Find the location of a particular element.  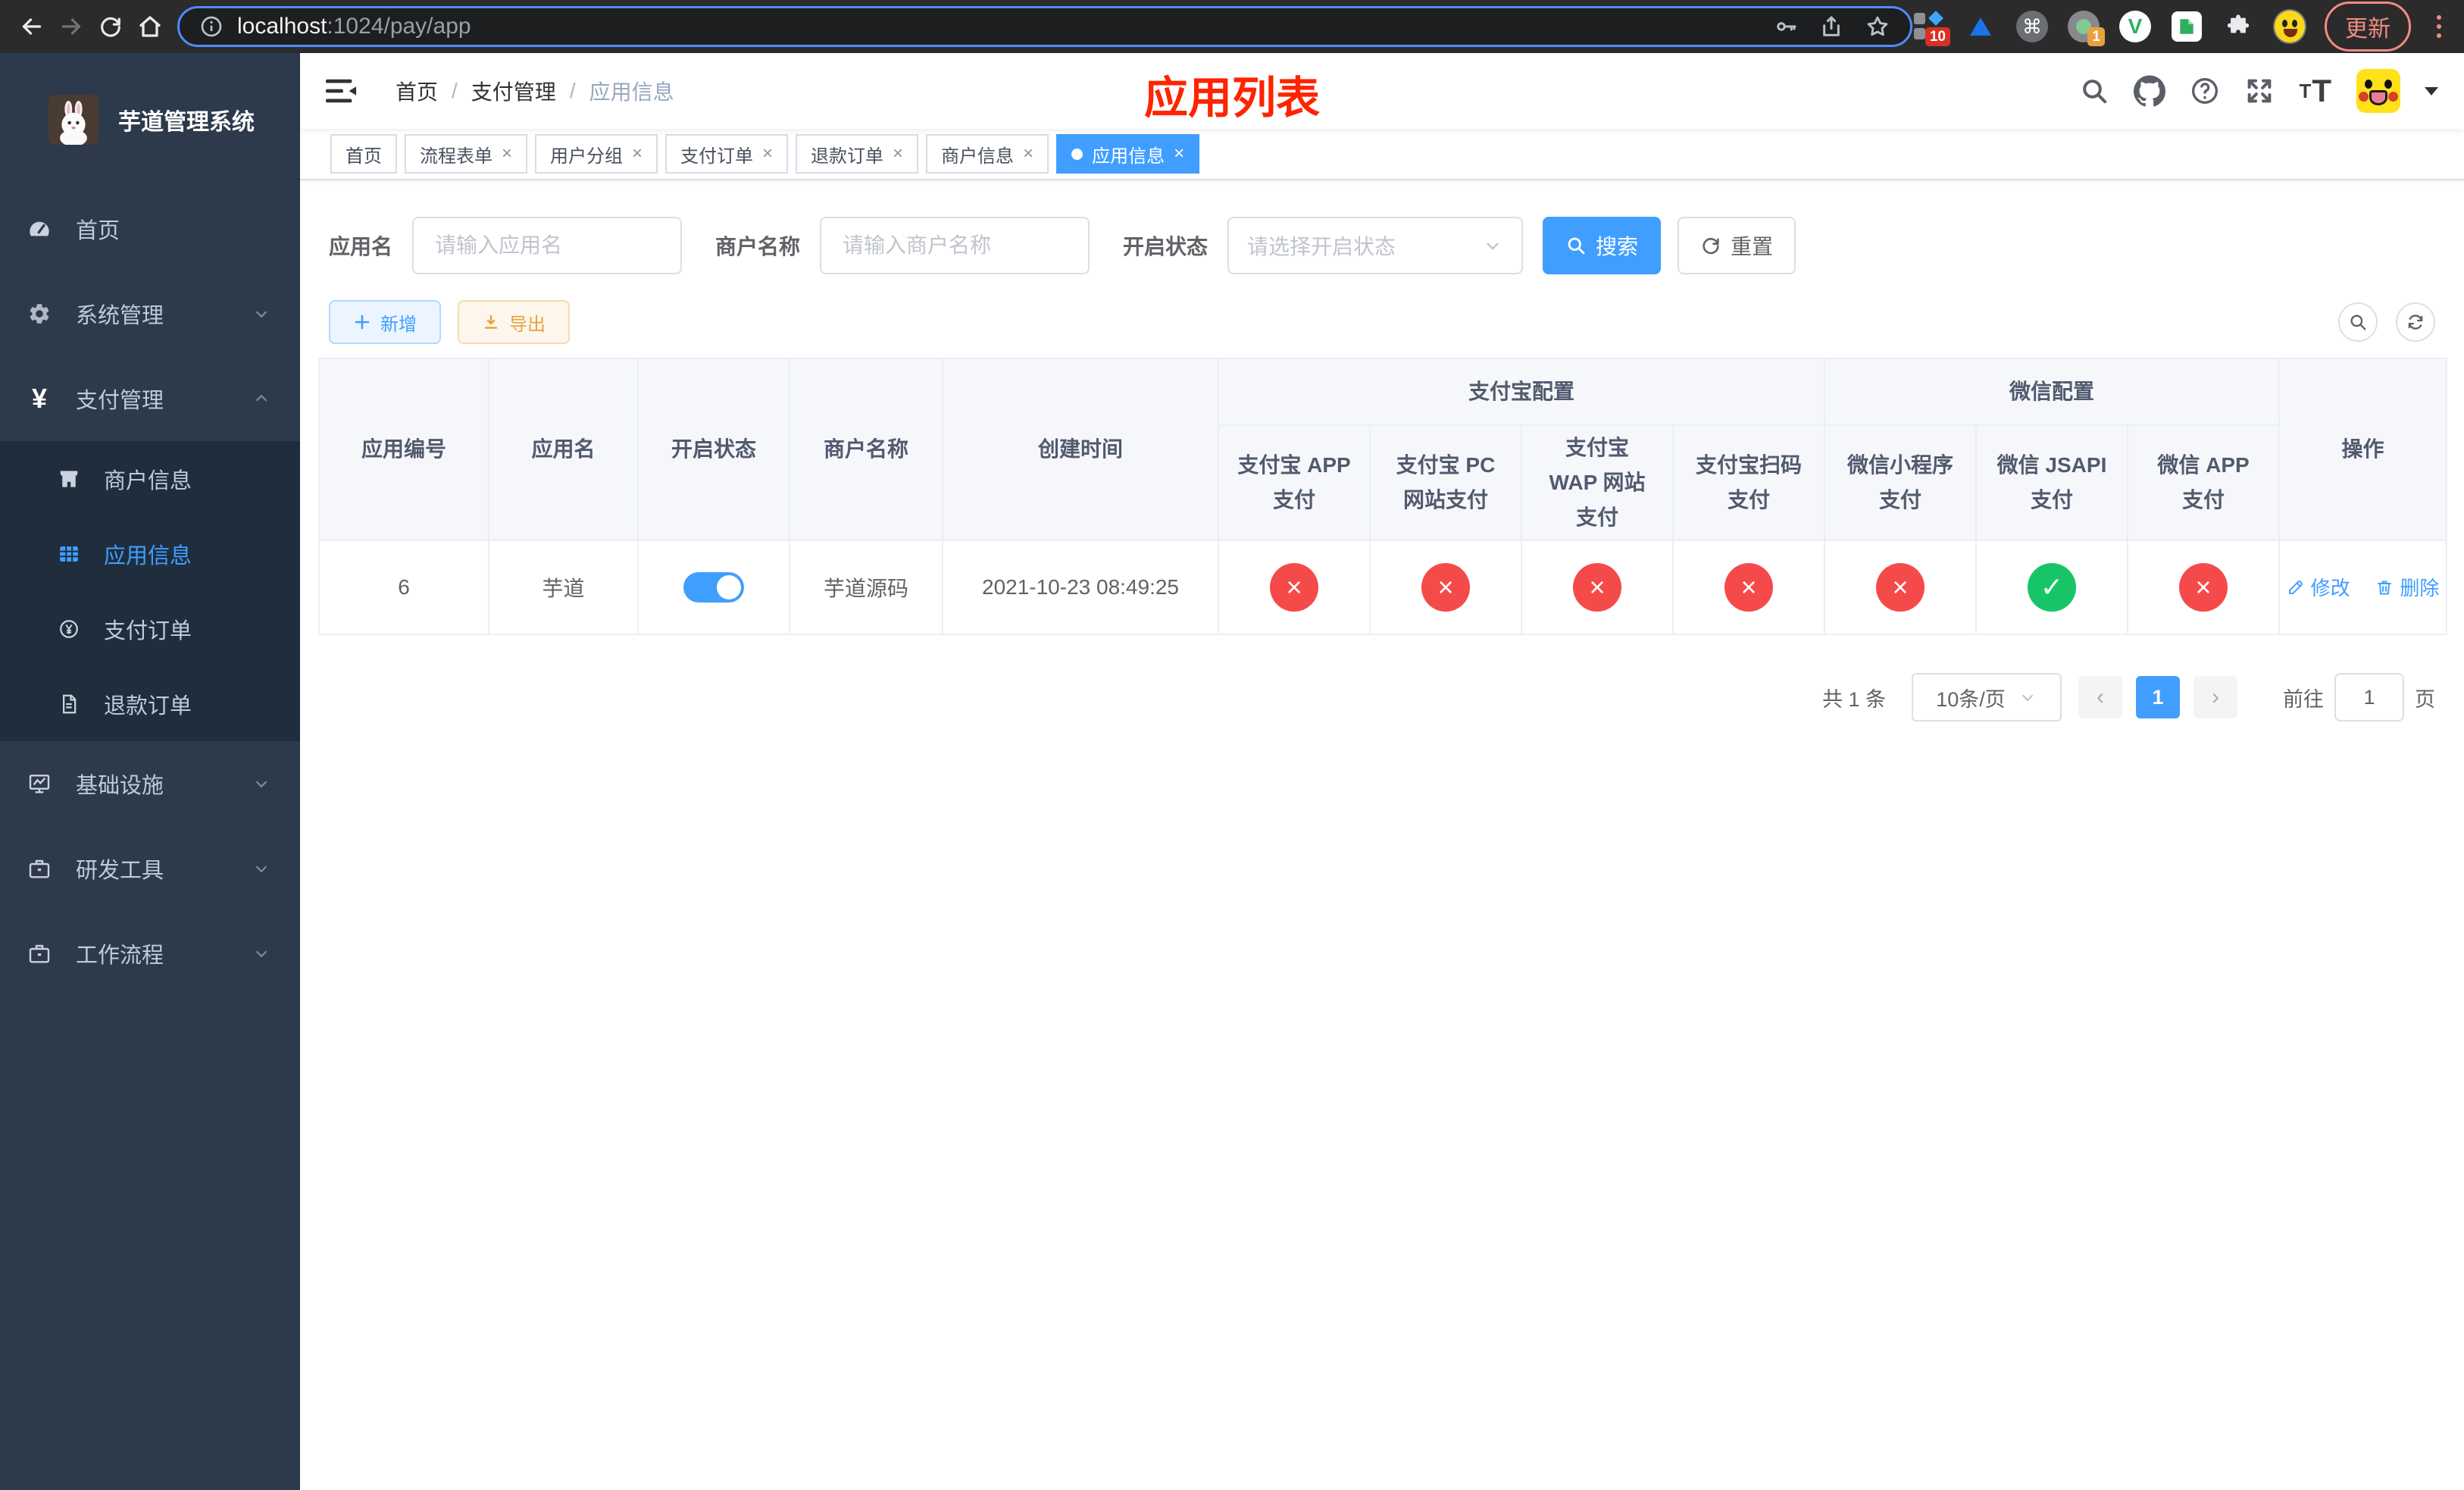

col-header-actions: 操作 is located at coordinates (2363, 449).